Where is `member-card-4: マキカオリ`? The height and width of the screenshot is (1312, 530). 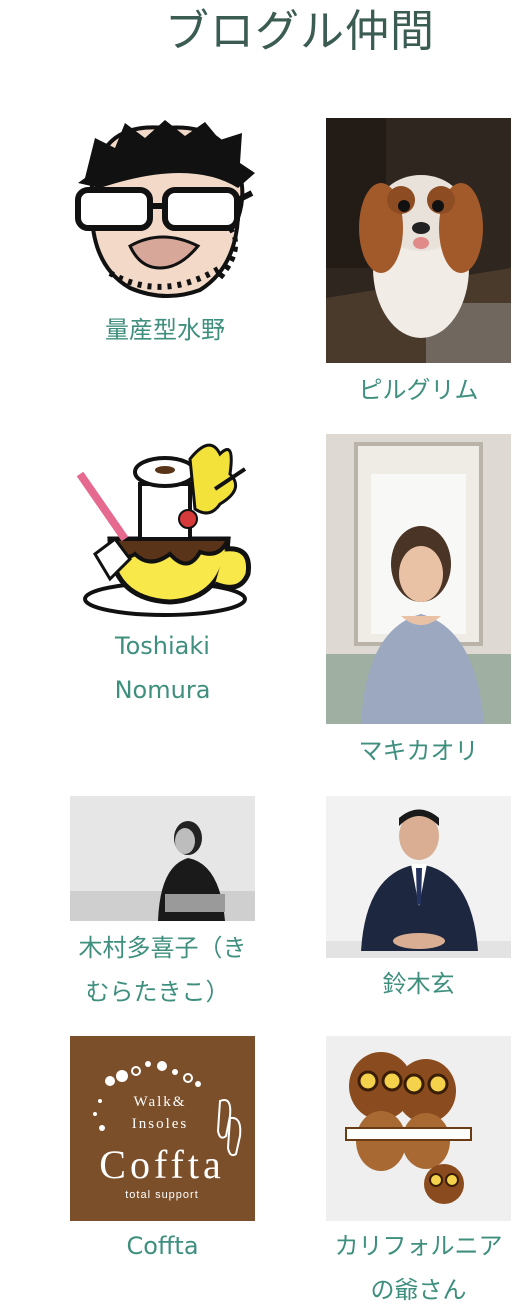 member-card-4: マキカオリ is located at coordinates (421, 604).